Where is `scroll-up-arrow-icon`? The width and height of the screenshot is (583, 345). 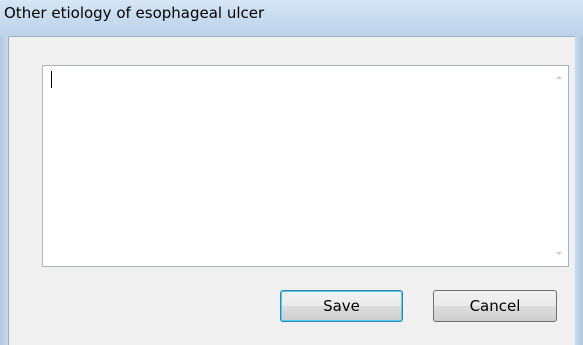 scroll-up-arrow-icon is located at coordinates (559, 77).